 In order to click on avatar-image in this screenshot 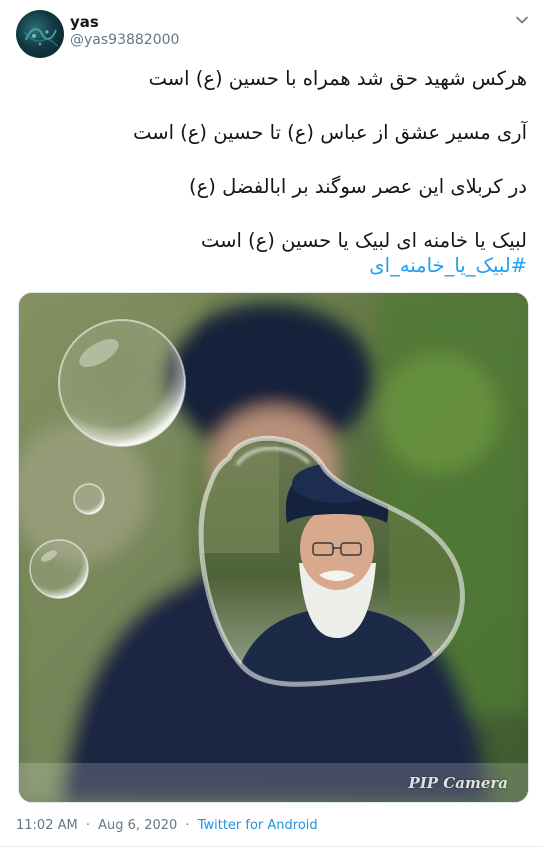, I will do `click(41, 37)`.